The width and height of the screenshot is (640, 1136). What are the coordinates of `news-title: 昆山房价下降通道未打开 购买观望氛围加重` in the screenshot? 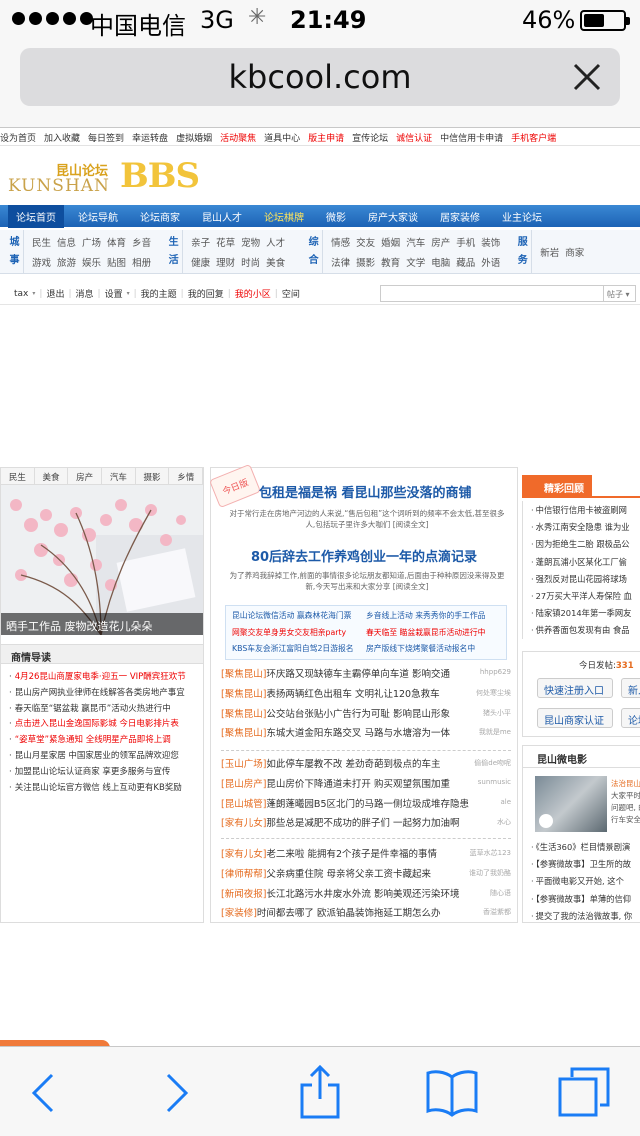 It's located at (358, 784).